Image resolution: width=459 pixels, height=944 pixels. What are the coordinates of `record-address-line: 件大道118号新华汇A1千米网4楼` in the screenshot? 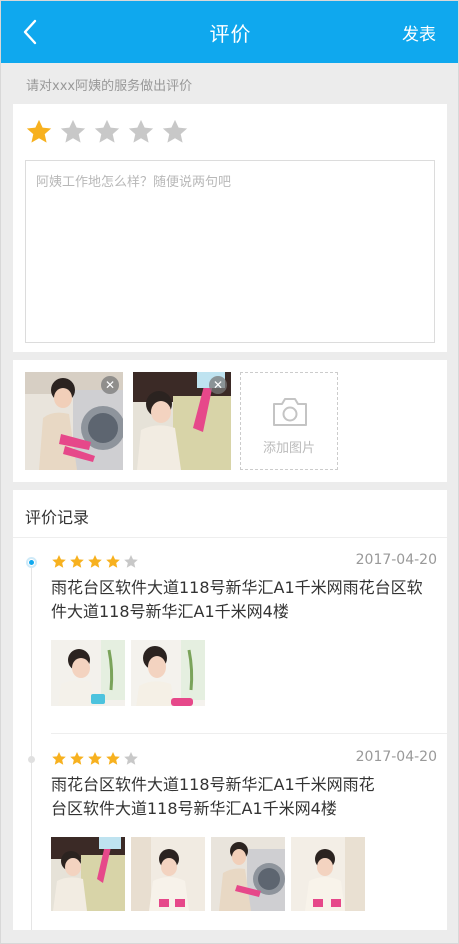 It's located at (170, 611).